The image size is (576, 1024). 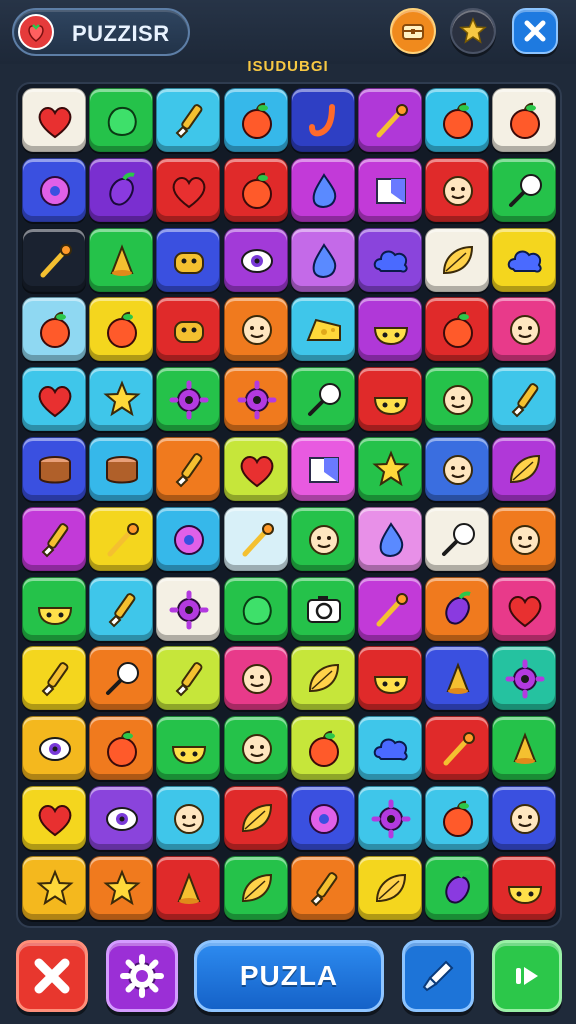 I want to click on main-action-button: PUZLA, so click(x=289, y=976).